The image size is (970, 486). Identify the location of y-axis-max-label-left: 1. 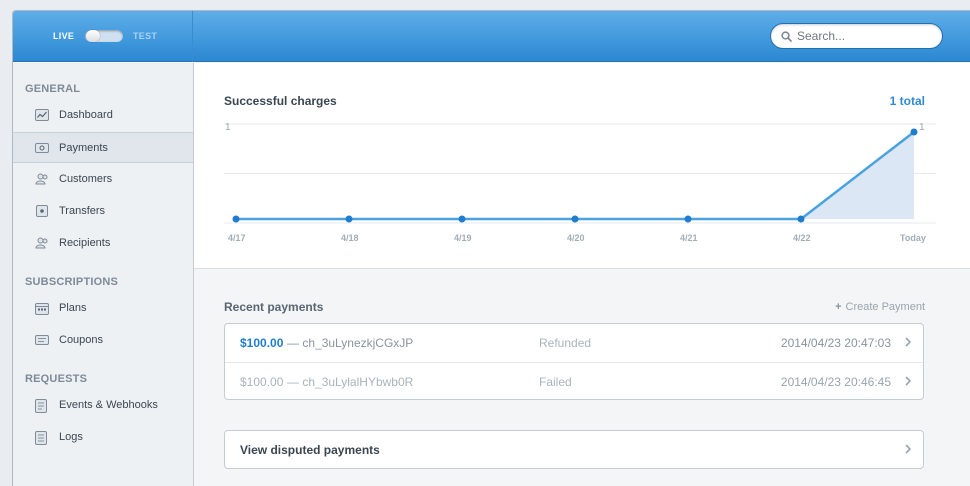
(228, 127).